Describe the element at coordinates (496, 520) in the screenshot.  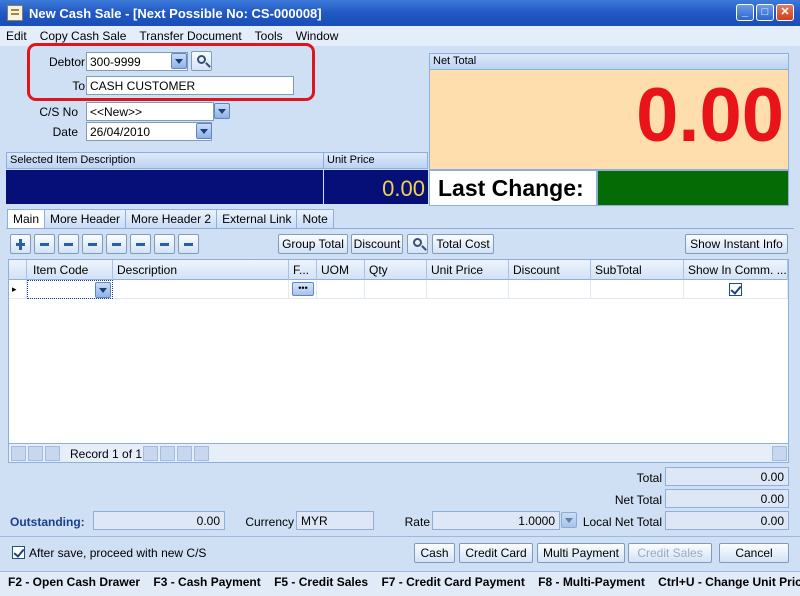
I see `rate-value: 1.0000` at that location.